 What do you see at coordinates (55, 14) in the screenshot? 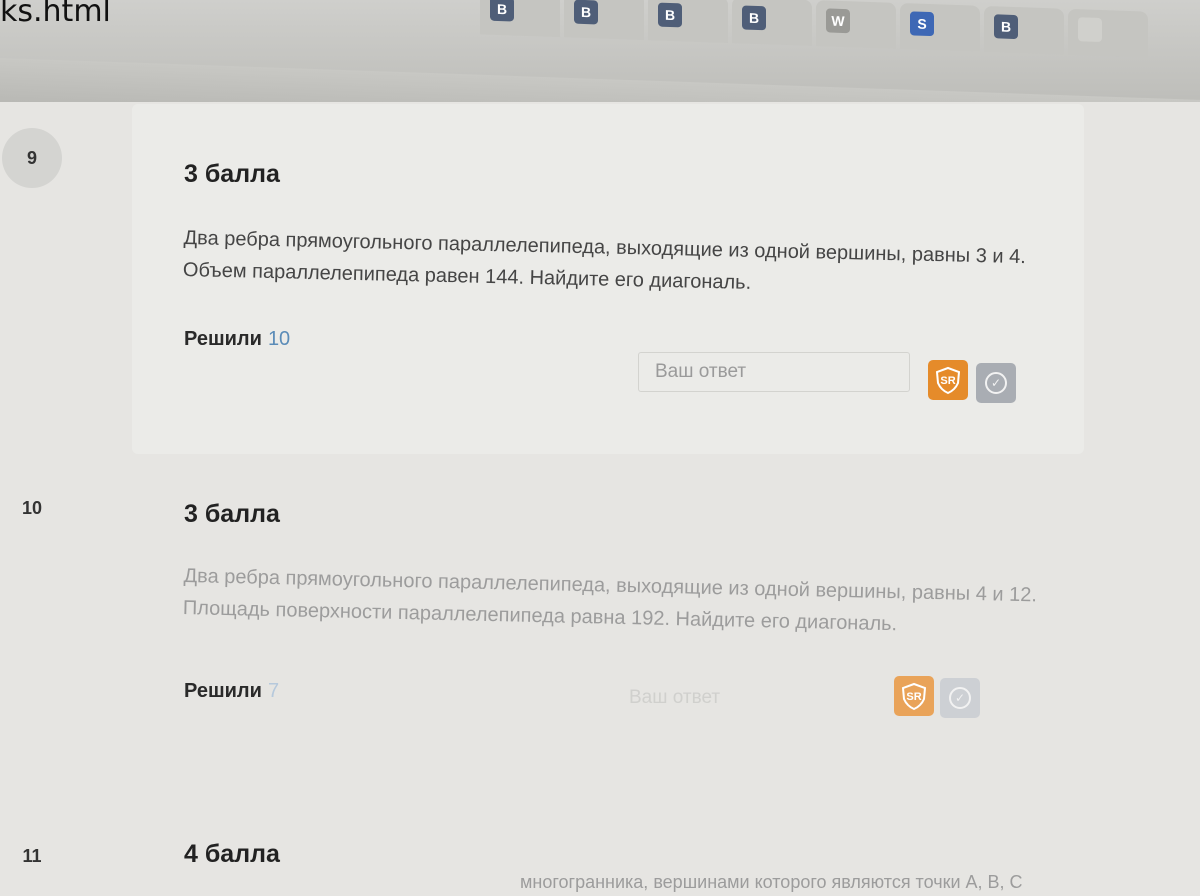
I see `url-text: ks.html` at bounding box center [55, 14].